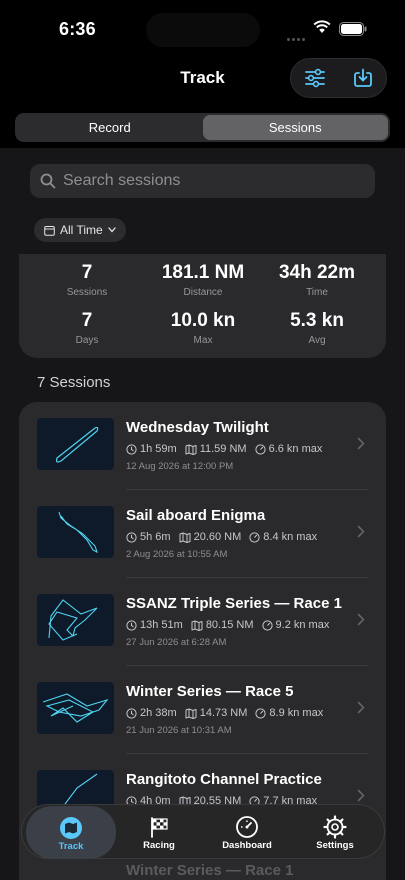  I want to click on session-date: 21 Jun 2026 at 10:31 AM, so click(179, 730).